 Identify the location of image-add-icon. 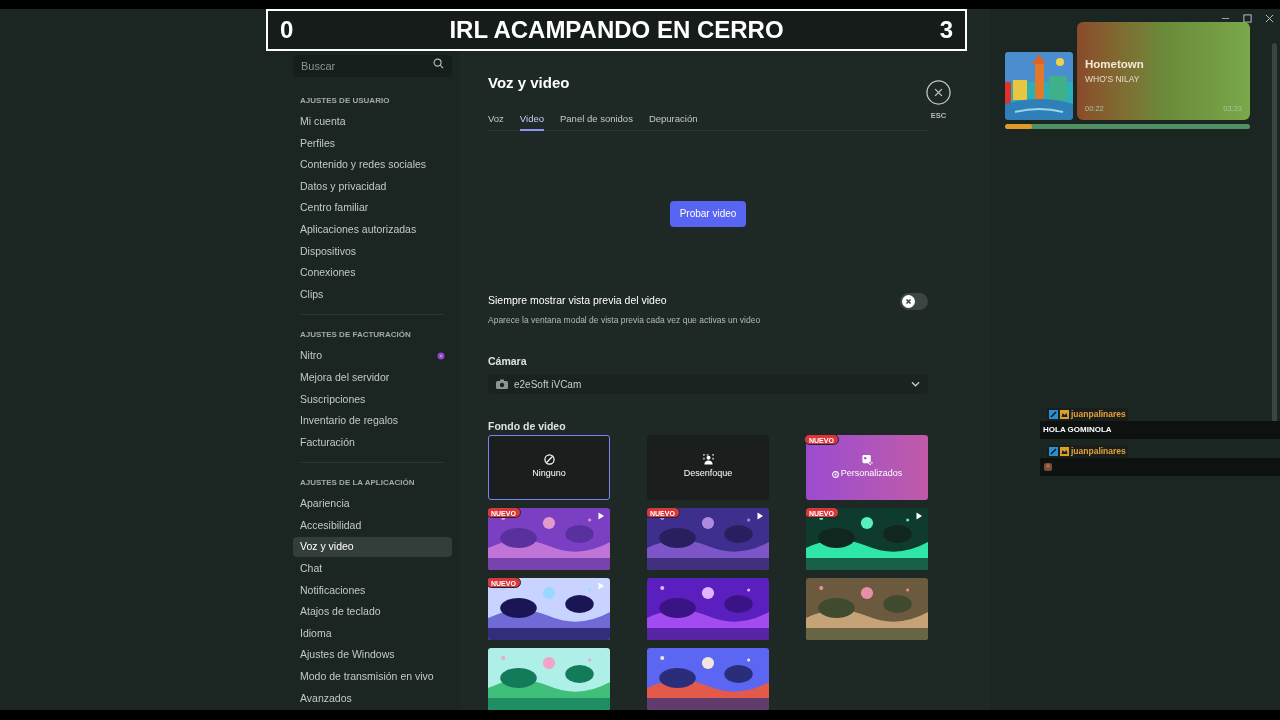
(867, 460).